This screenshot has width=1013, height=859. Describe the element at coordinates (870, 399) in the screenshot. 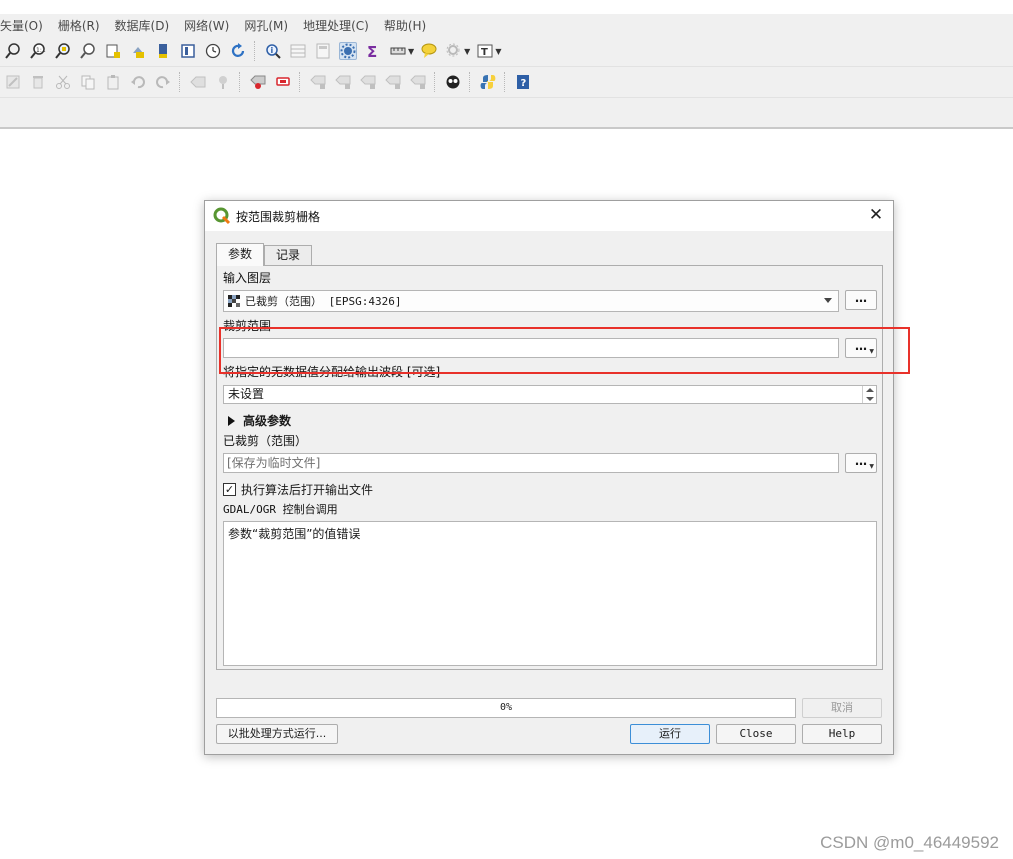

I see `spin-down-icon` at that location.